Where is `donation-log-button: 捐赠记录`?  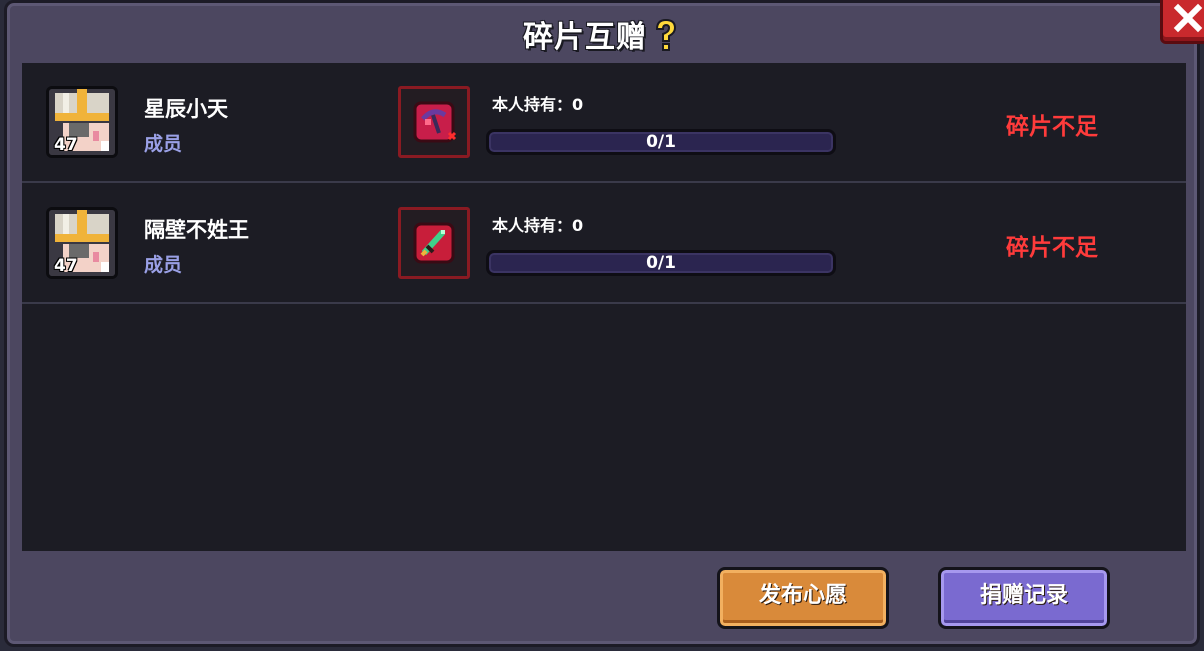
donation-log-button: 捐赠记录 is located at coordinates (1024, 598).